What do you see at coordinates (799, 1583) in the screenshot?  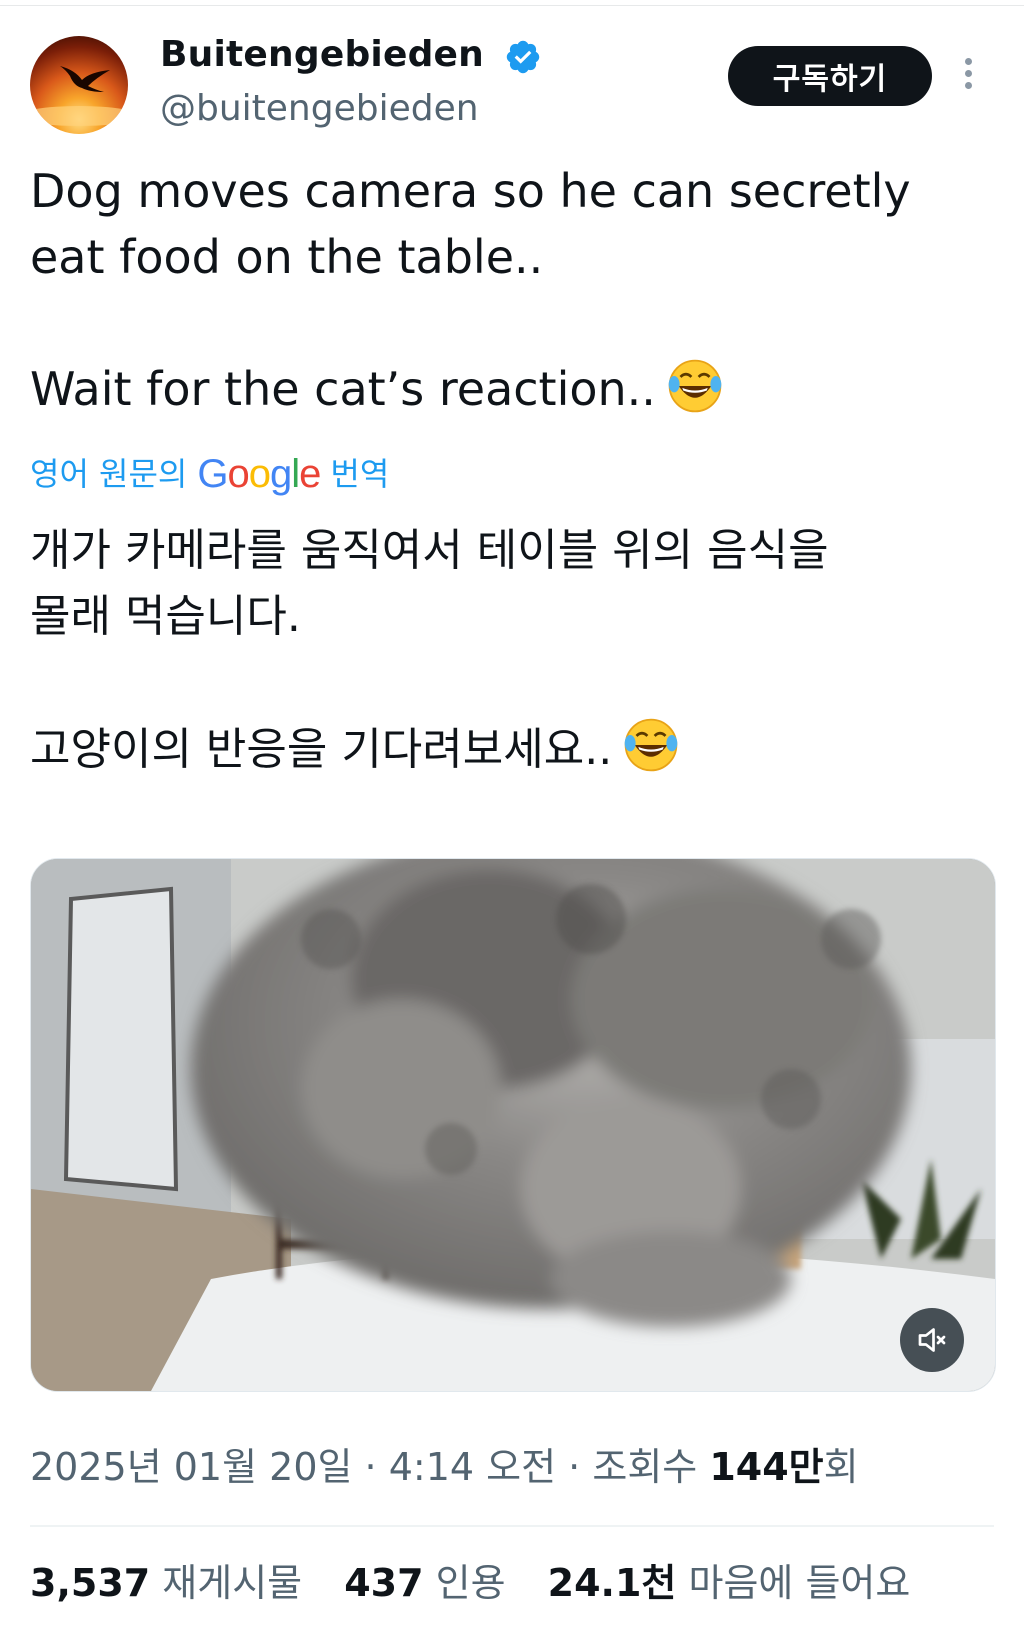 I see `likes-label: 마음에 들어요` at bounding box center [799, 1583].